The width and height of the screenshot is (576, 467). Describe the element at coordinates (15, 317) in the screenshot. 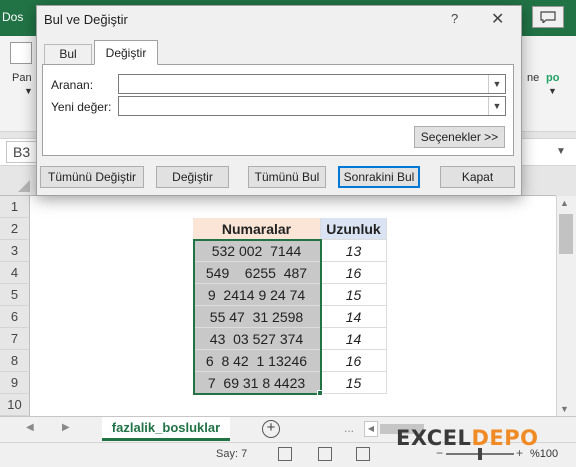

I see `row-number: 6` at that location.